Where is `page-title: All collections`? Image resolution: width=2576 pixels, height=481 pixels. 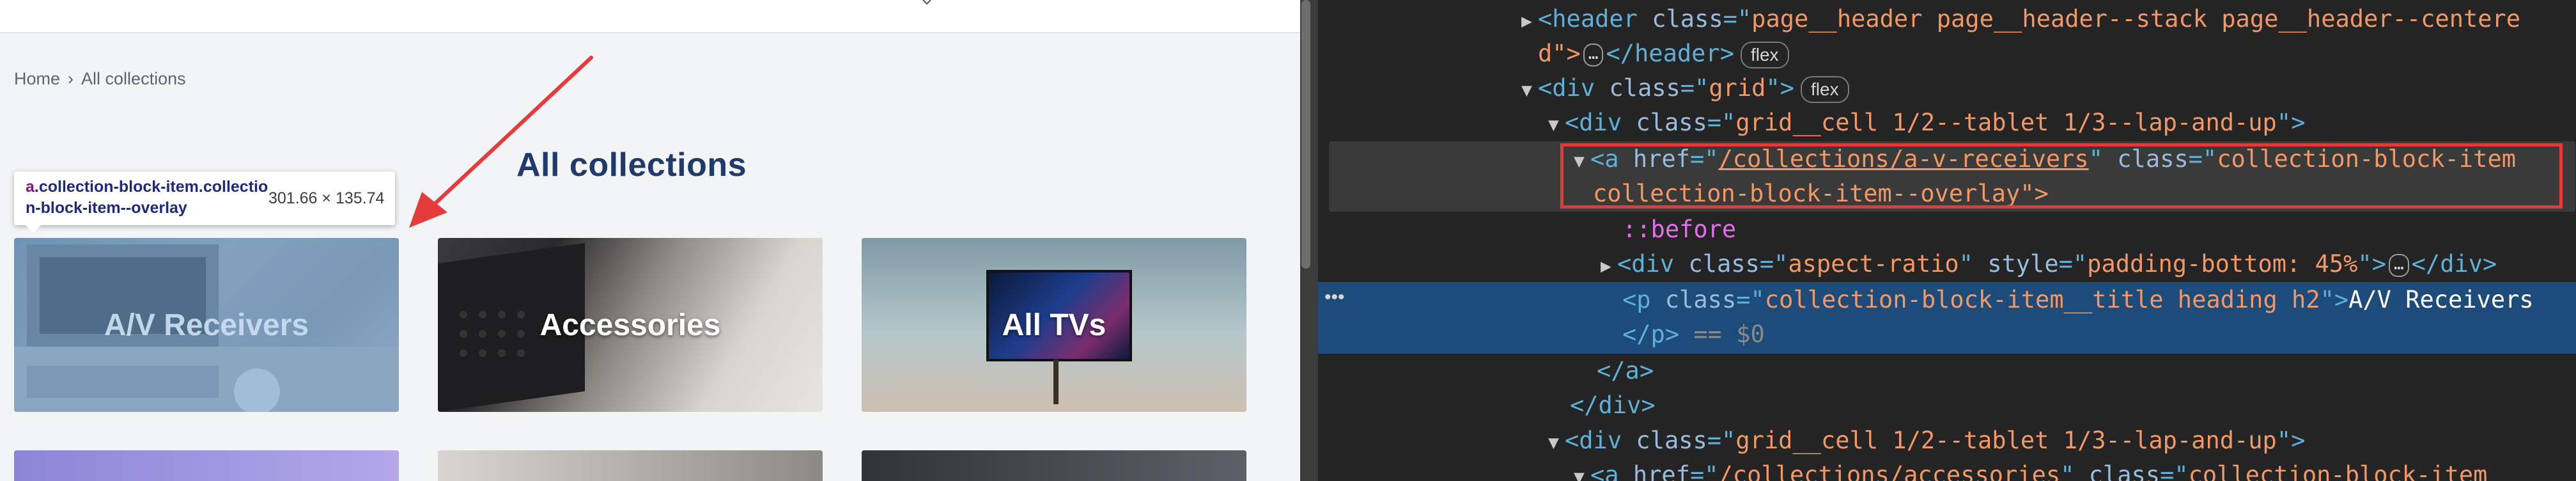
page-title: All collections is located at coordinates (631, 165).